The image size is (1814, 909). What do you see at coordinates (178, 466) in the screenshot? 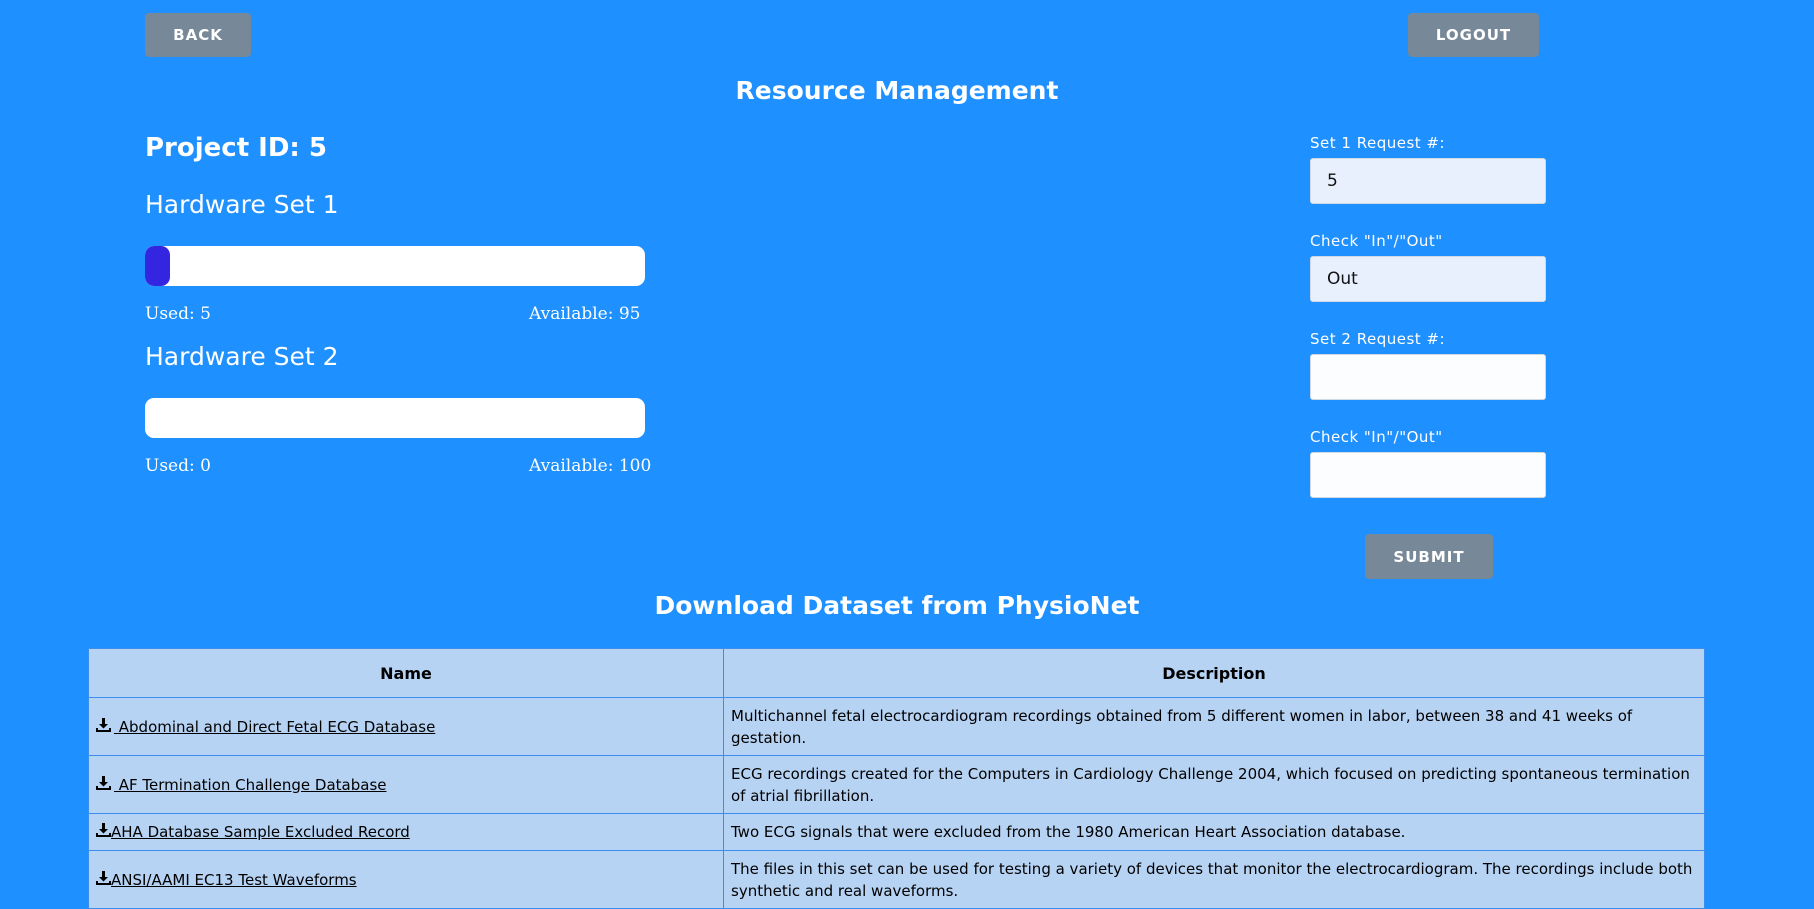
I see `hardware-set-2-used: Used: 0` at bounding box center [178, 466].